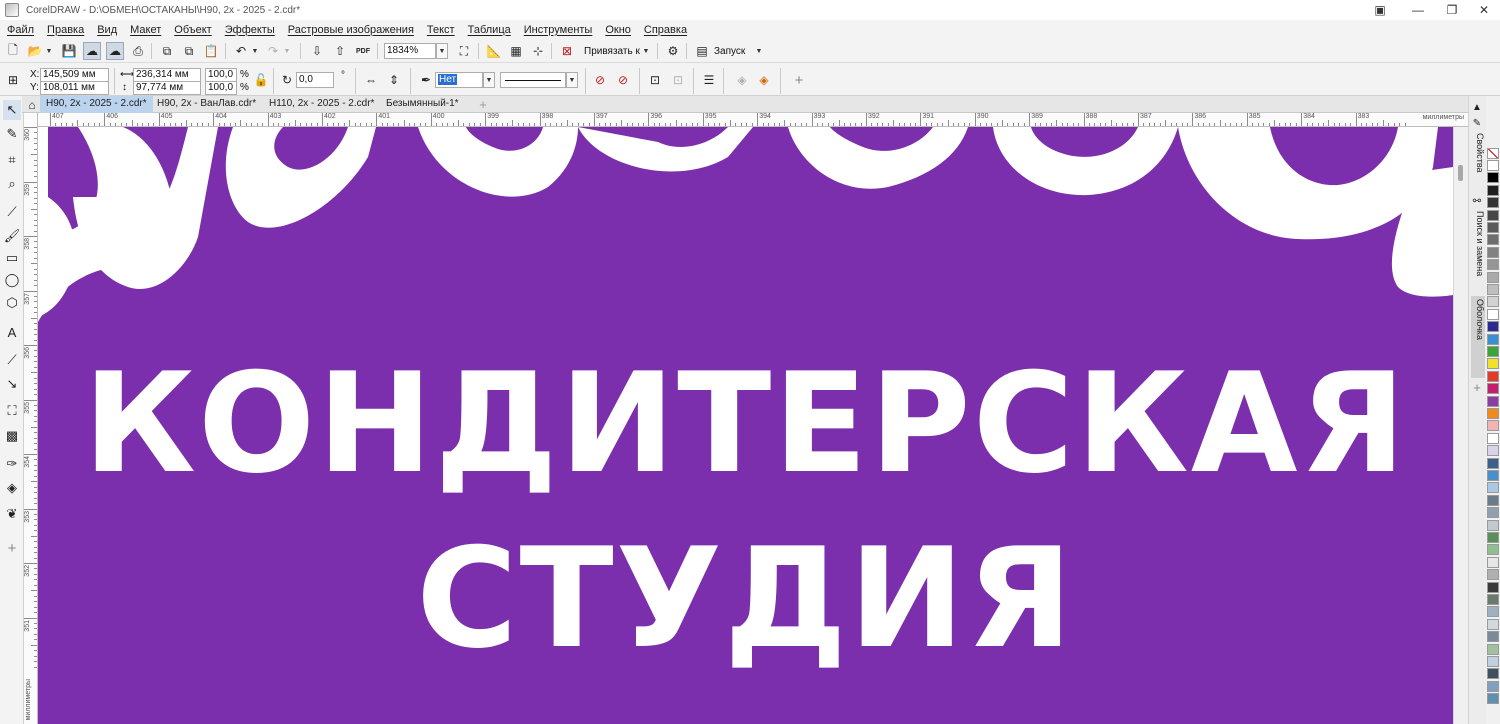 This screenshot has width=1500, height=724. I want to click on rotation-icon: ↻, so click(287, 80).